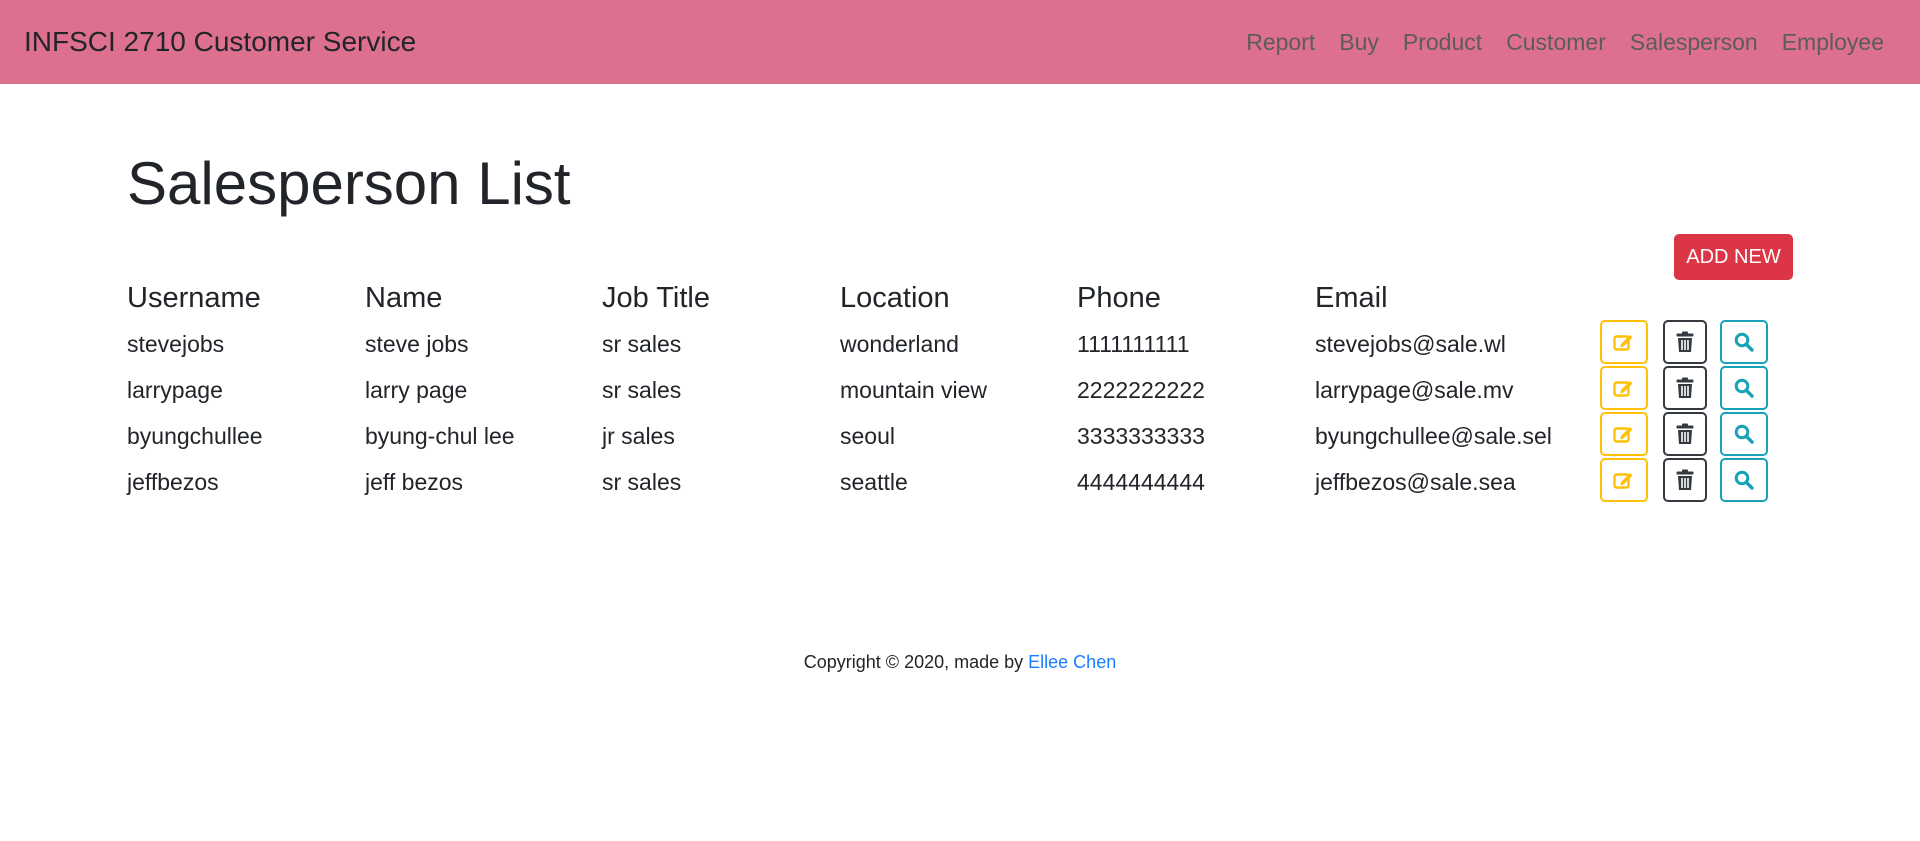 This screenshot has height=841, width=1920. What do you see at coordinates (638, 436) in the screenshot?
I see `cell-job-title: jr sales` at bounding box center [638, 436].